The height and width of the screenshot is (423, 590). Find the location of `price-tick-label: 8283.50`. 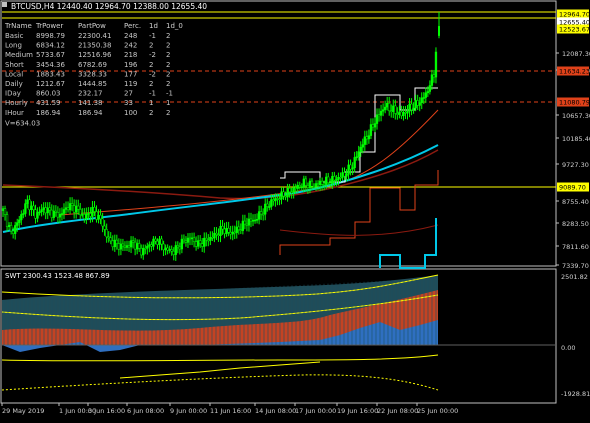

price-tick-label: 8283.50 is located at coordinates (575, 224).